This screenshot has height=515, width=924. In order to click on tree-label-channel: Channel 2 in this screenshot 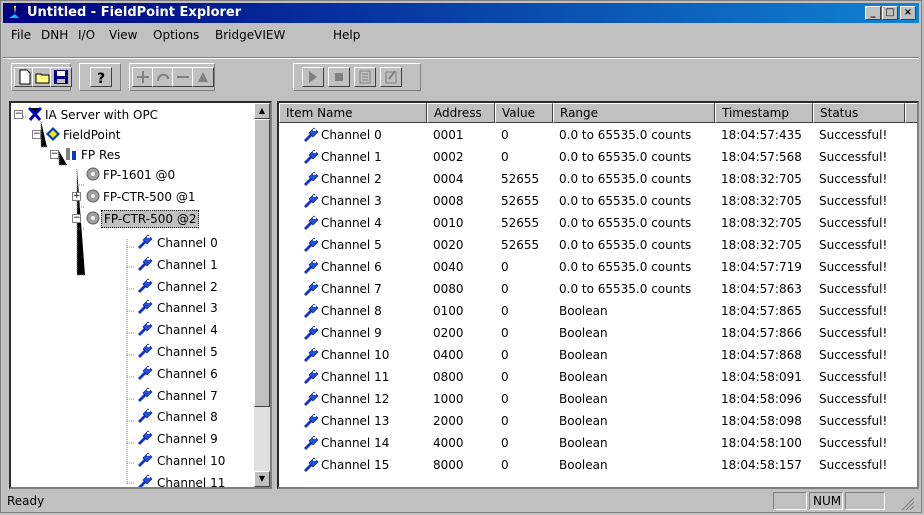, I will do `click(187, 286)`.